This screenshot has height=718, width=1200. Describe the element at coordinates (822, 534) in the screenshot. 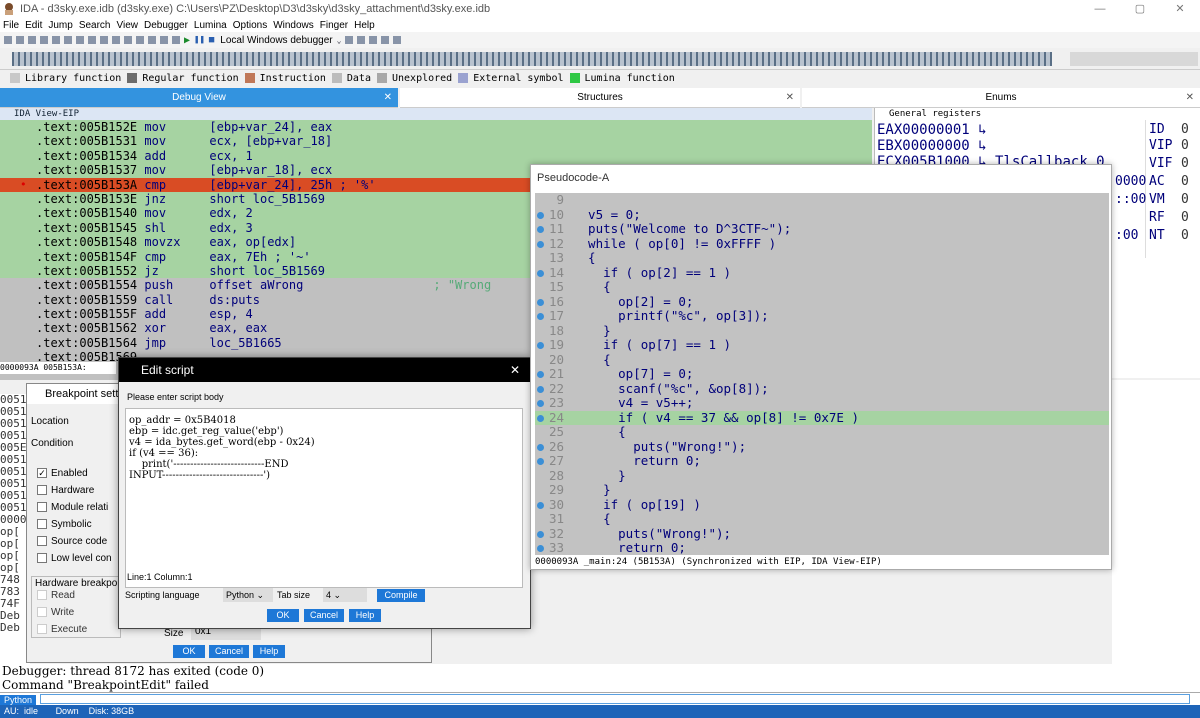

I see `pseudocode-line: 32 puts("Wrong!");` at that location.